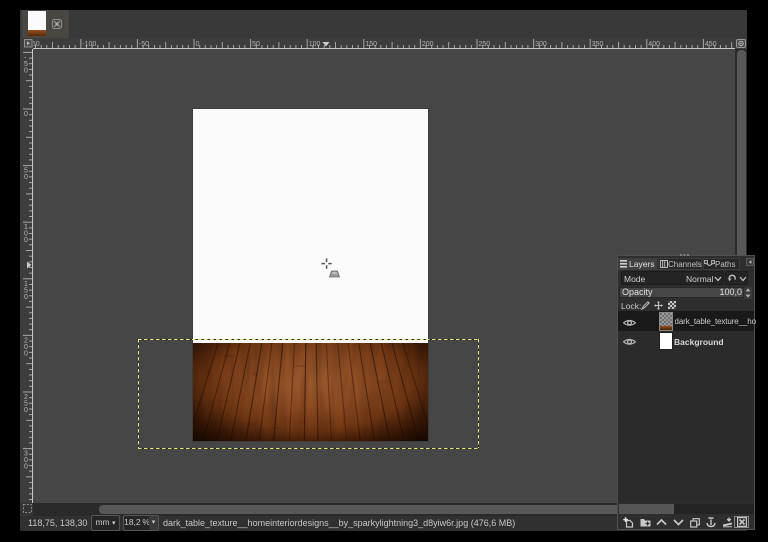 Image resolution: width=768 pixels, height=542 pixels. Describe the element at coordinates (144, 44) in the screenshot. I see `svg-text: -50` at that location.